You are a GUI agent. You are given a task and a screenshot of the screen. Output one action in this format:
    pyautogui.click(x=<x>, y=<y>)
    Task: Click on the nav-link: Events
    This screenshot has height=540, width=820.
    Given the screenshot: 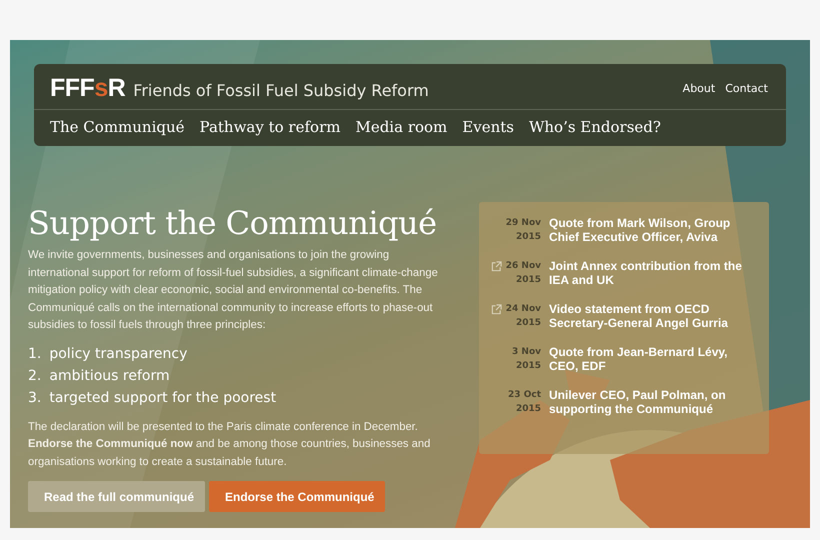 What is the action you would take?
    pyautogui.click(x=488, y=127)
    